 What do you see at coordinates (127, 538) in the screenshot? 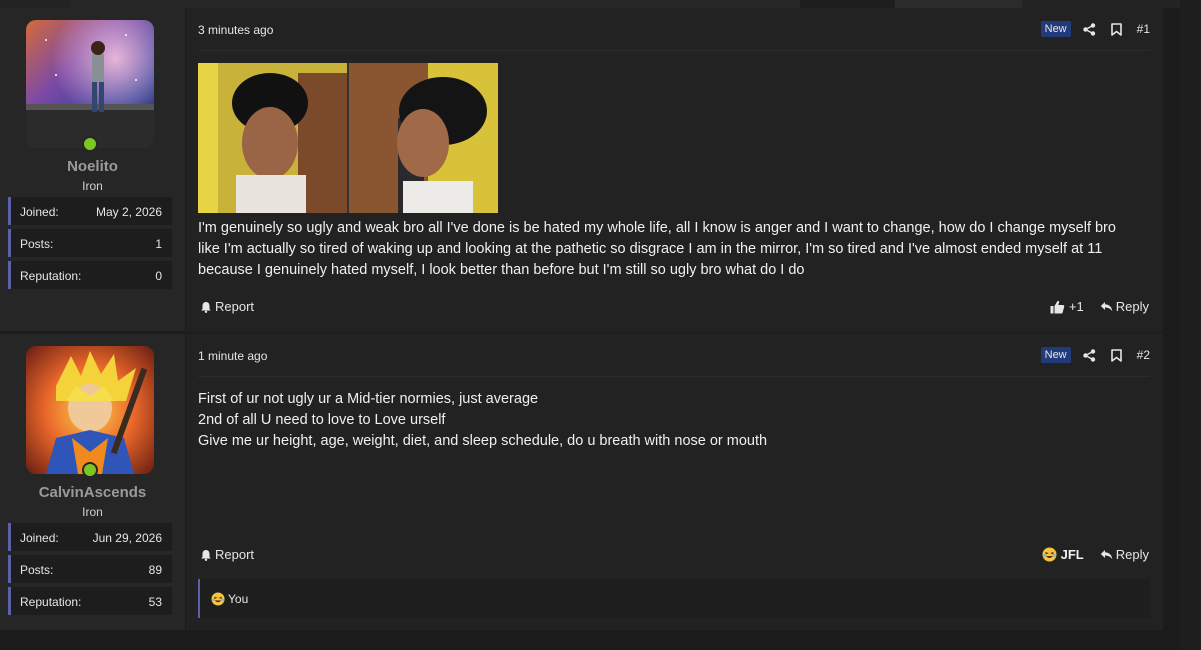
I see `stat-value: Jun 29, 2026` at bounding box center [127, 538].